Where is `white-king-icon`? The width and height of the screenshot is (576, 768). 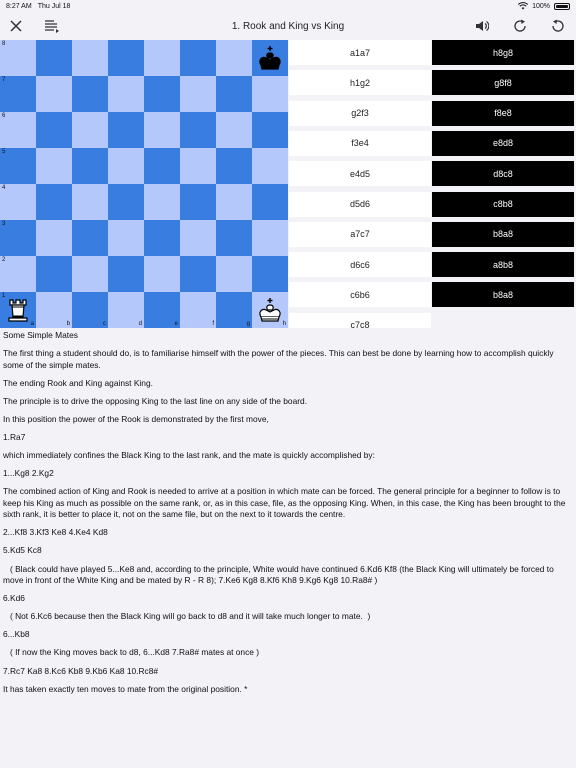 white-king-icon is located at coordinates (270, 310).